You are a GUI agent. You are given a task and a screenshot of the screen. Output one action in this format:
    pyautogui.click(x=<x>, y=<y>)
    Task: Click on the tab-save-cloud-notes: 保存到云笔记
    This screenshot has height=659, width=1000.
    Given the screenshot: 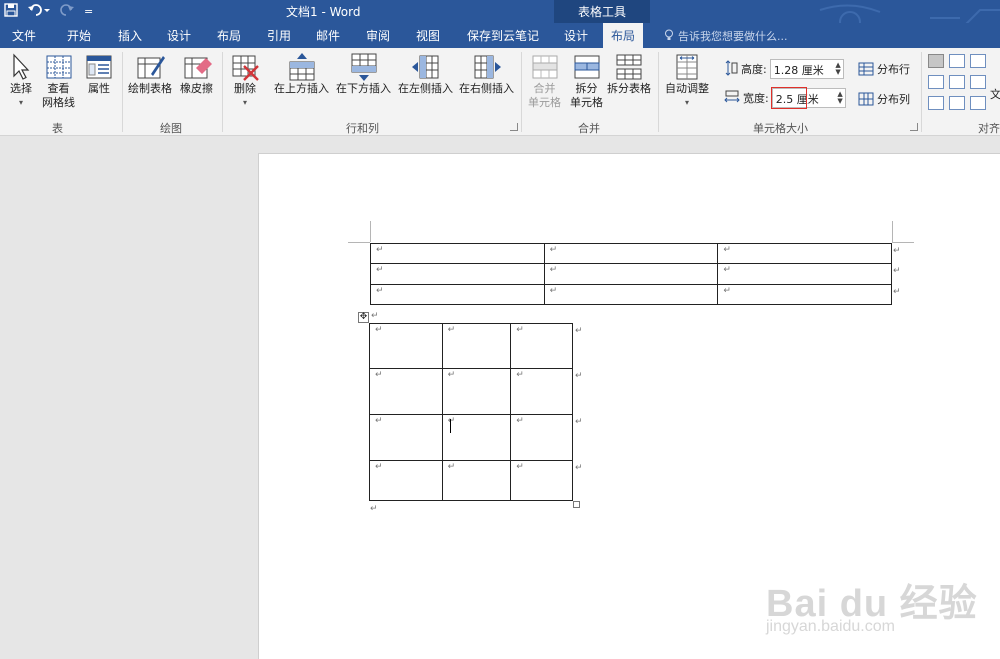 What is the action you would take?
    pyautogui.click(x=503, y=35)
    